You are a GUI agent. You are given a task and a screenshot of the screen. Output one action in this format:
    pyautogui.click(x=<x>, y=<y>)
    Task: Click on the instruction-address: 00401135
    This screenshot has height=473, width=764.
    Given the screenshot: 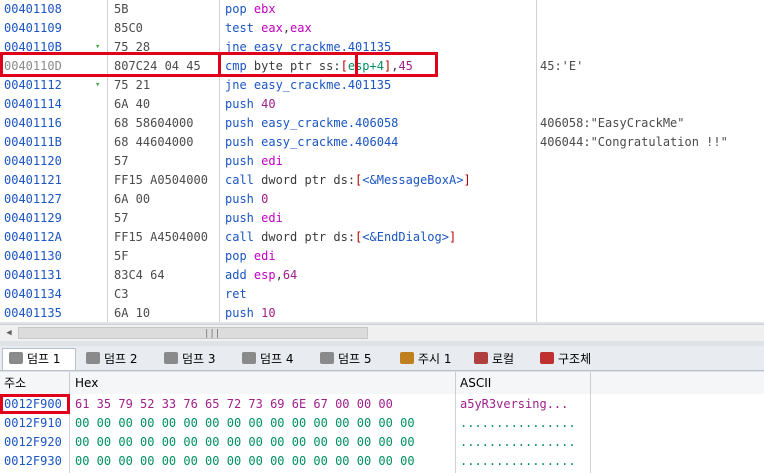 What is the action you would take?
    pyautogui.click(x=33, y=313)
    